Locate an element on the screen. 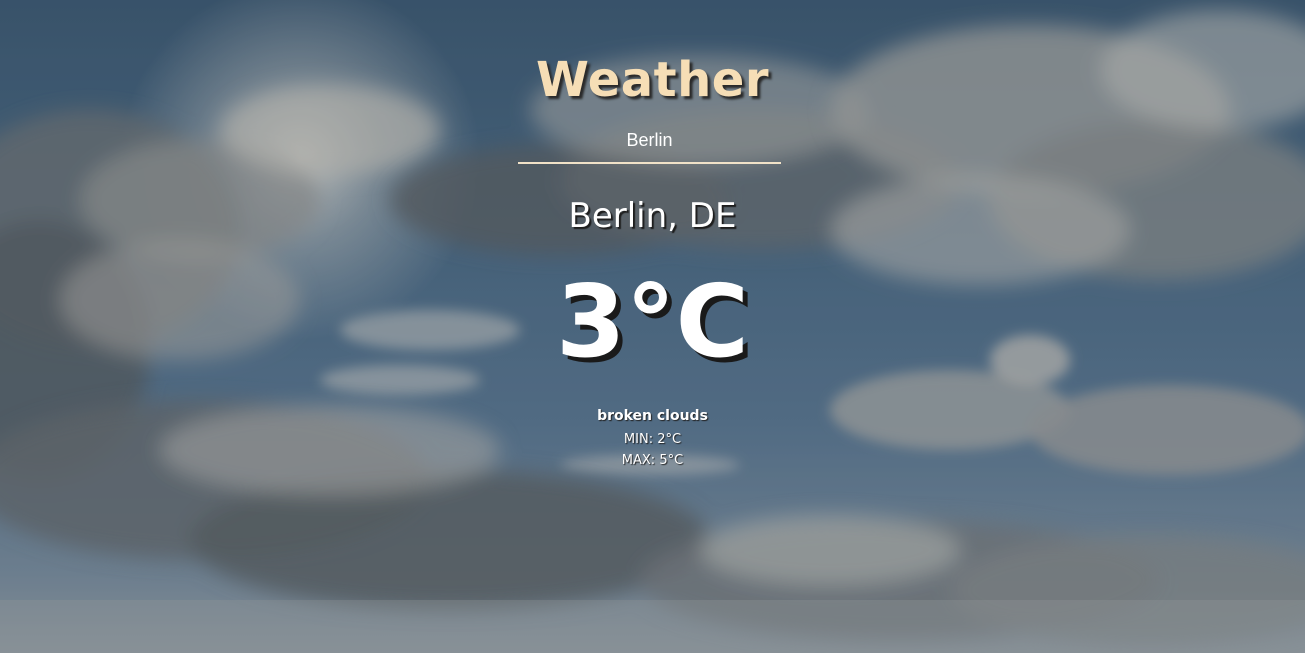 The width and height of the screenshot is (1305, 653). location-label: Berlin, DE is located at coordinates (652, 216).